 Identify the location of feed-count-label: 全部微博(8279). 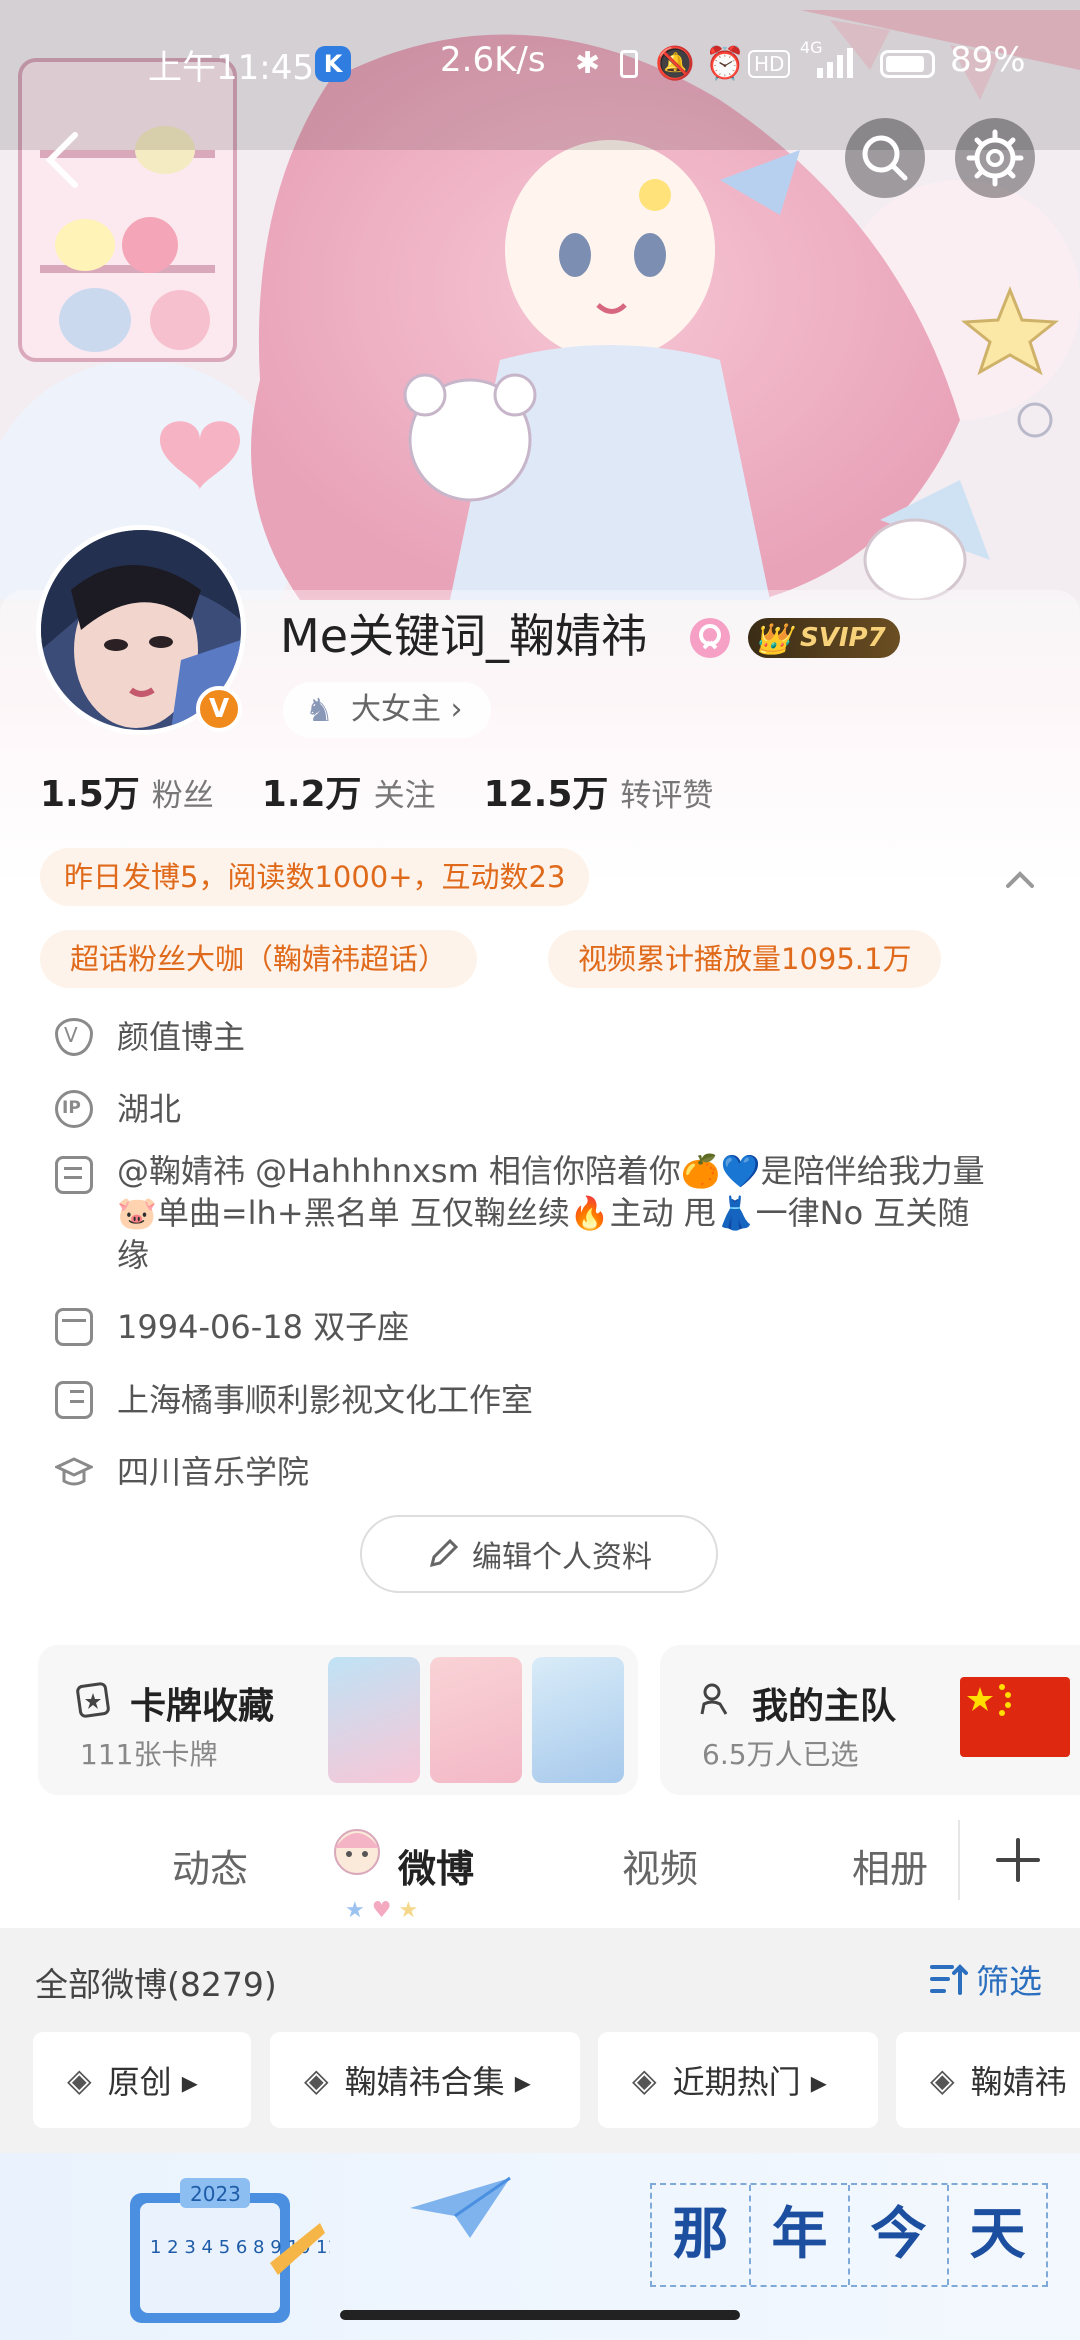
(156, 1984).